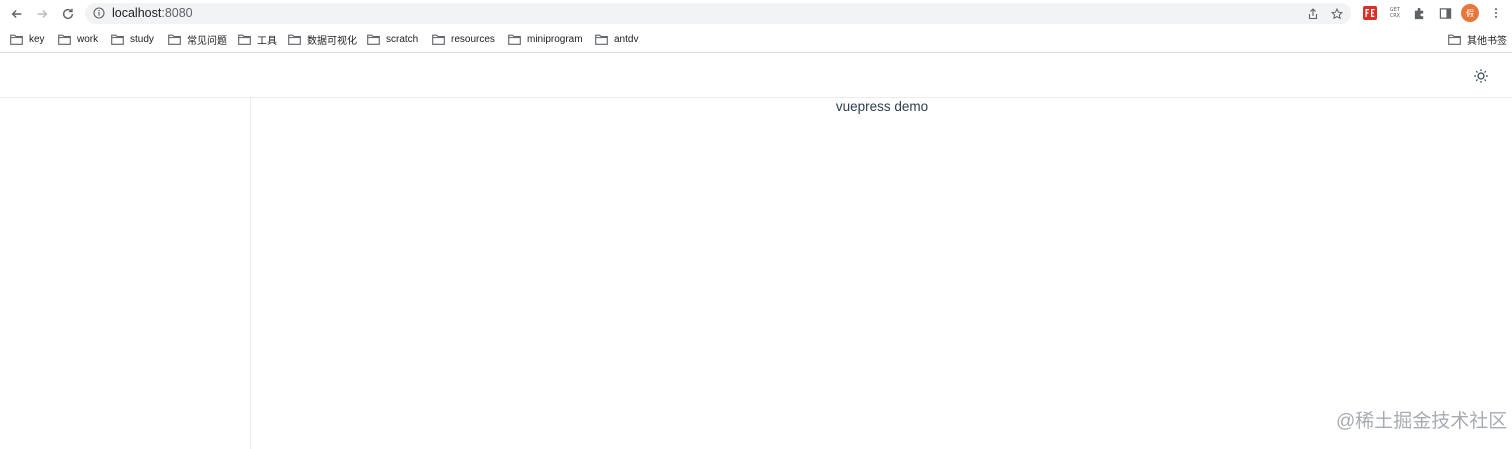  I want to click on bookmark-folder-study: study, so click(132, 39).